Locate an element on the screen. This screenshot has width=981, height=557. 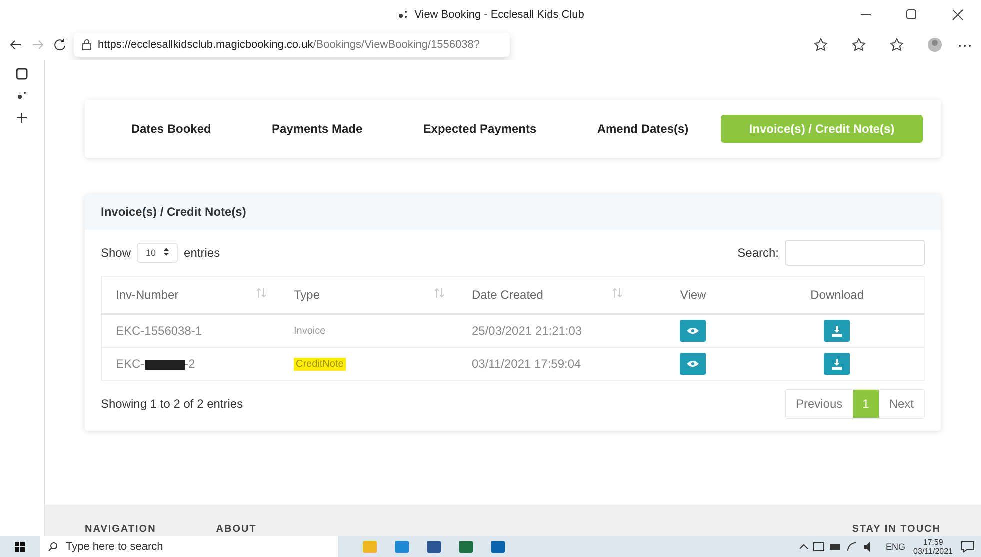
column-header: View is located at coordinates (693, 295).